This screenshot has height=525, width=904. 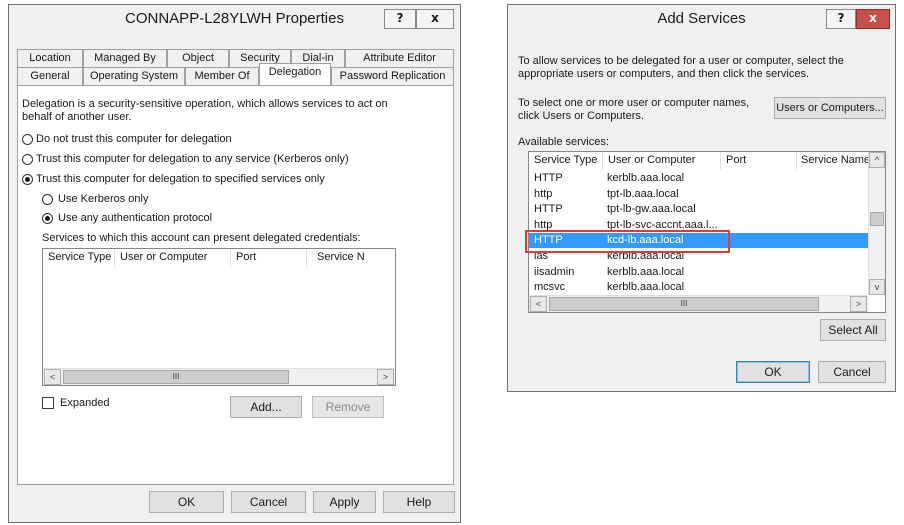 What do you see at coordinates (47, 218) in the screenshot?
I see `radio-any-auth-protocol` at bounding box center [47, 218].